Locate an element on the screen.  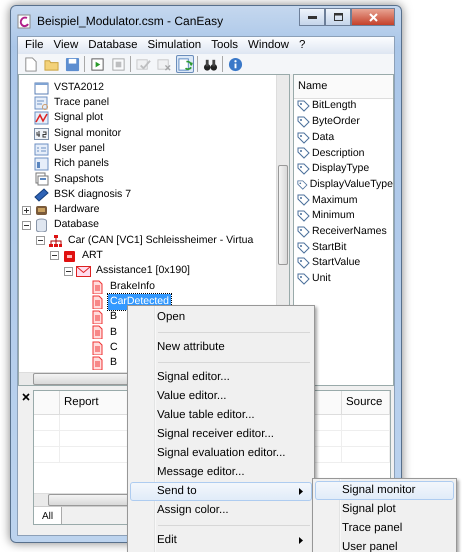
menu-item: New attribute is located at coordinates (221, 347).